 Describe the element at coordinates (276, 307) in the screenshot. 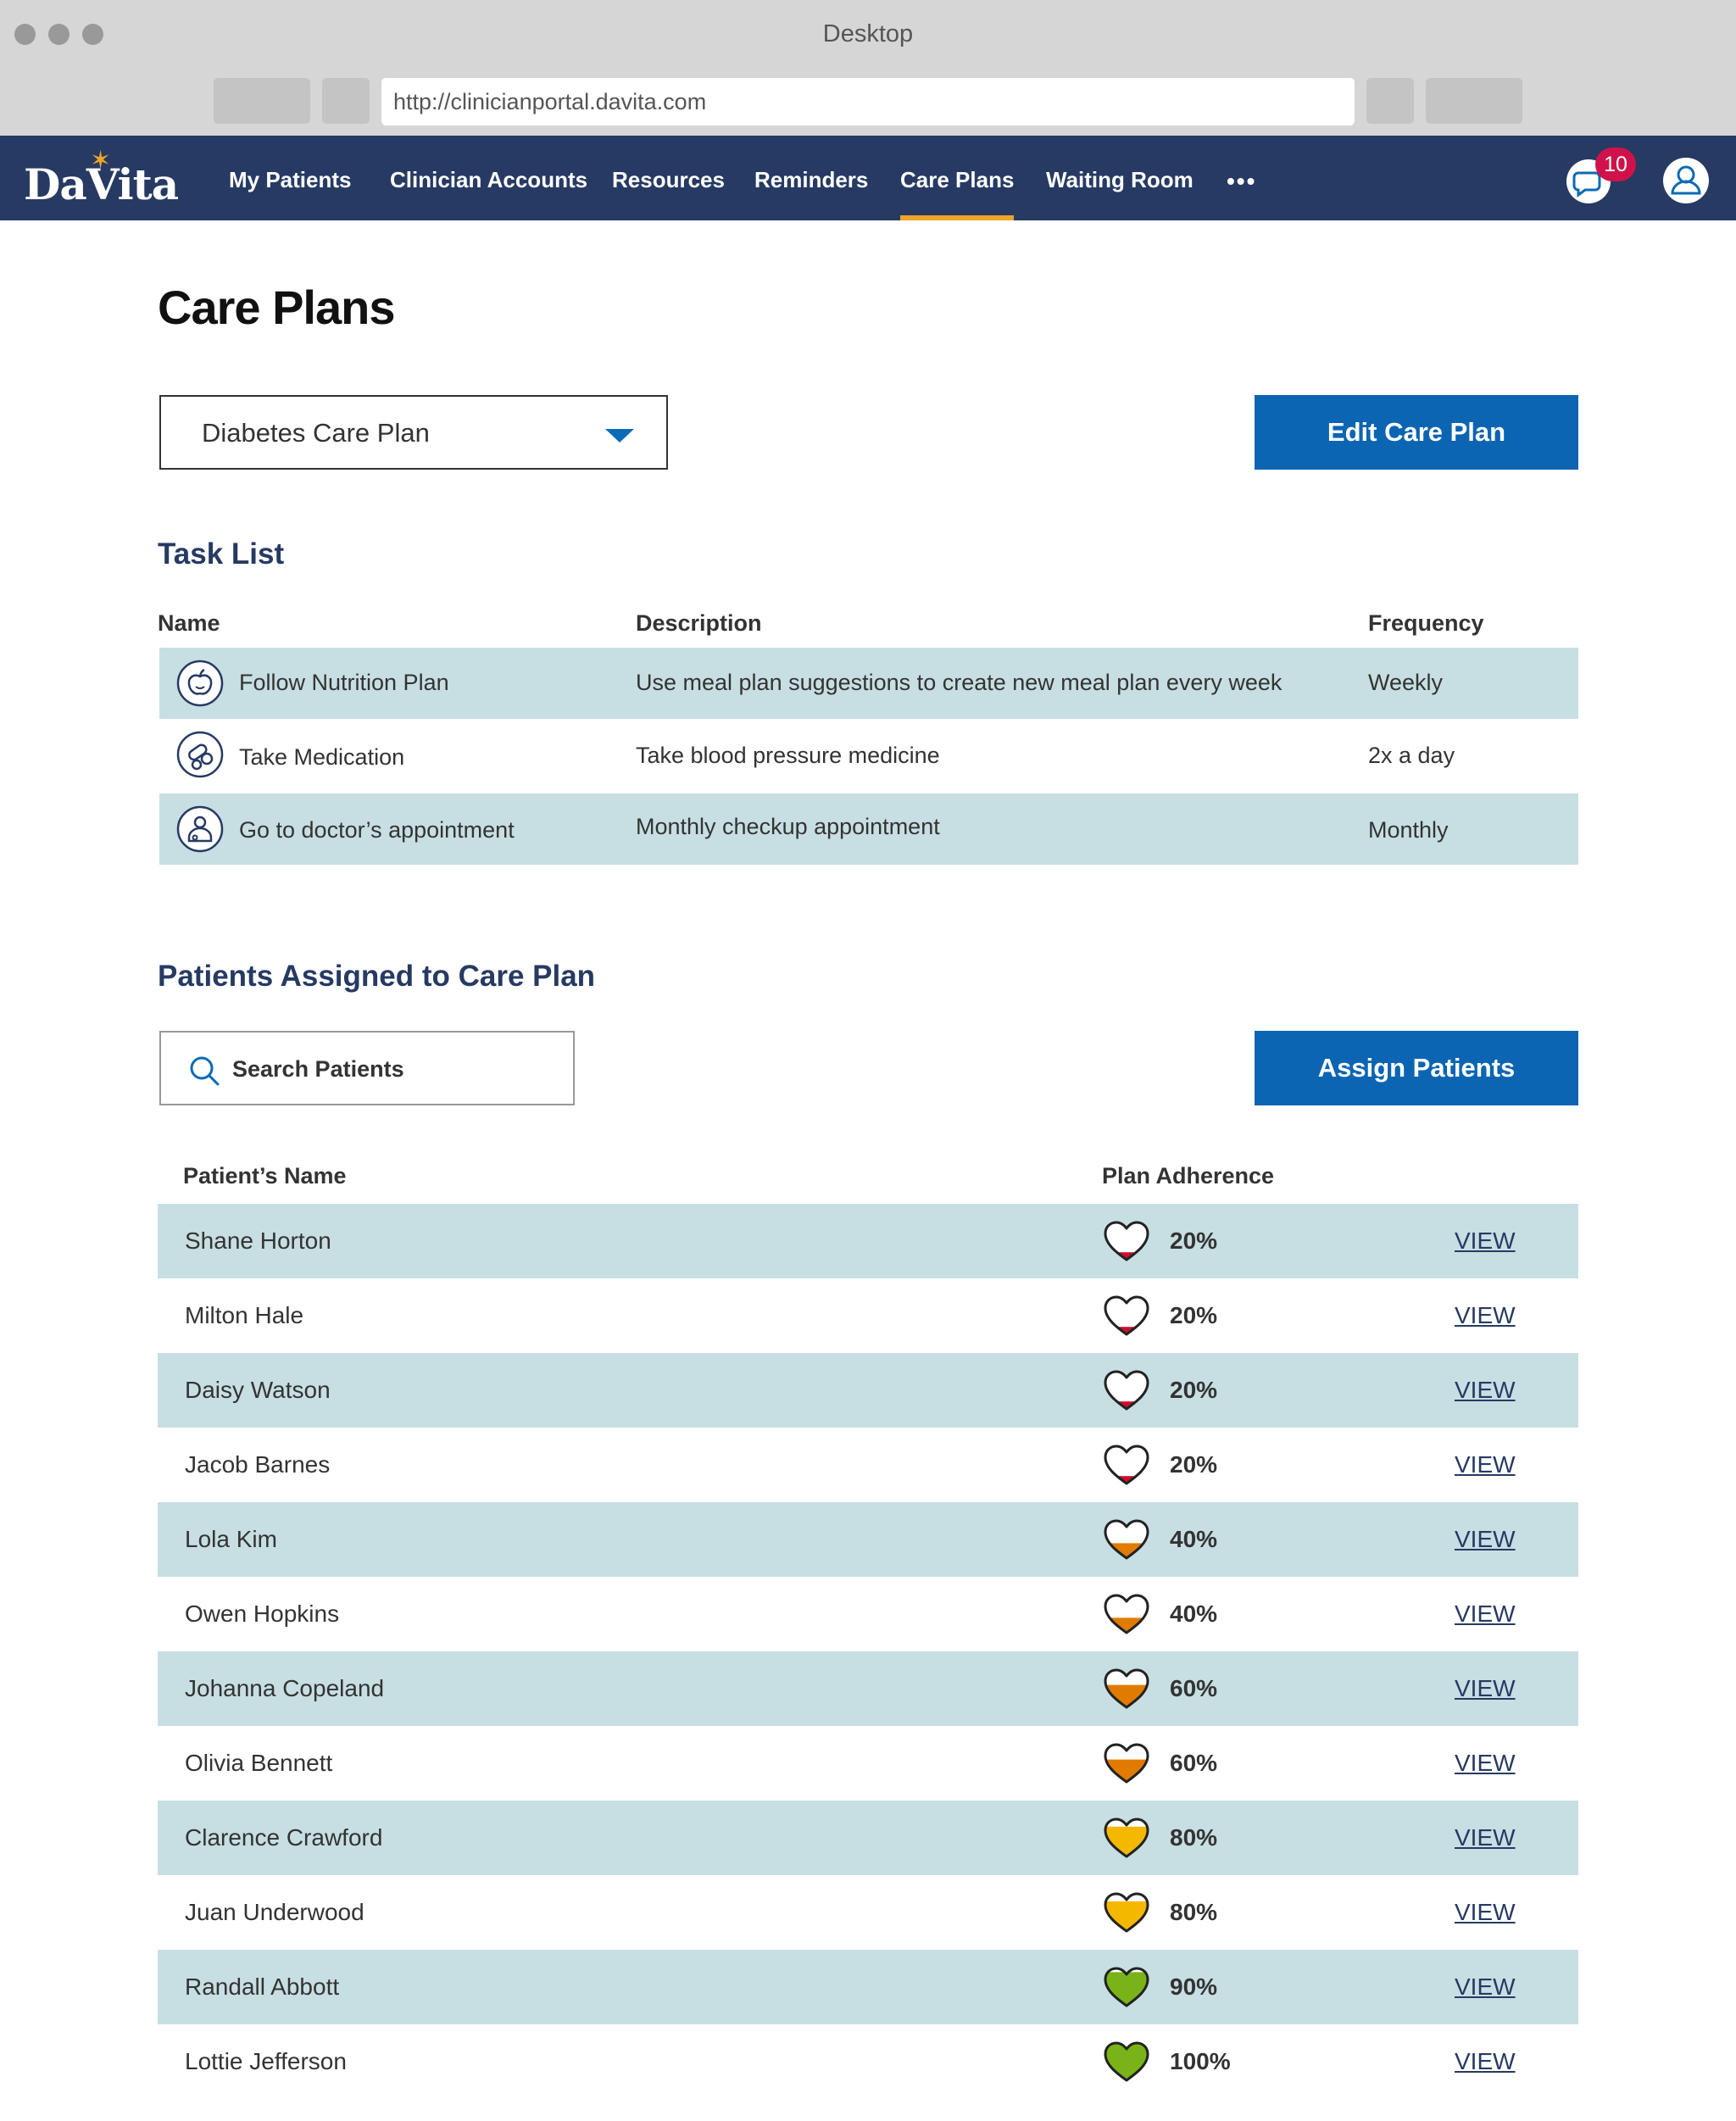

I see `page-title: Care Plans` at that location.